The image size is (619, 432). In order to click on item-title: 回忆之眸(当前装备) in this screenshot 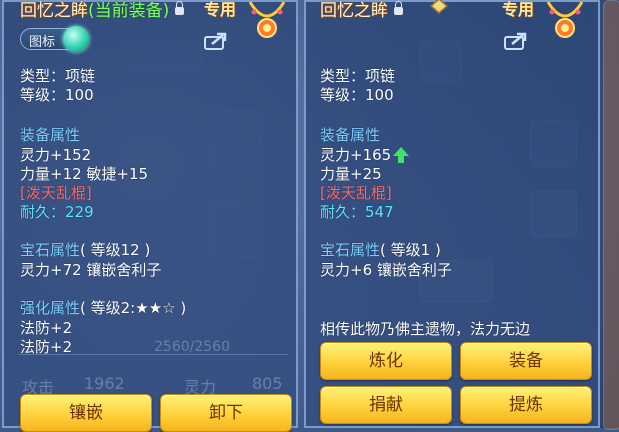, I will do `click(102, 10)`.